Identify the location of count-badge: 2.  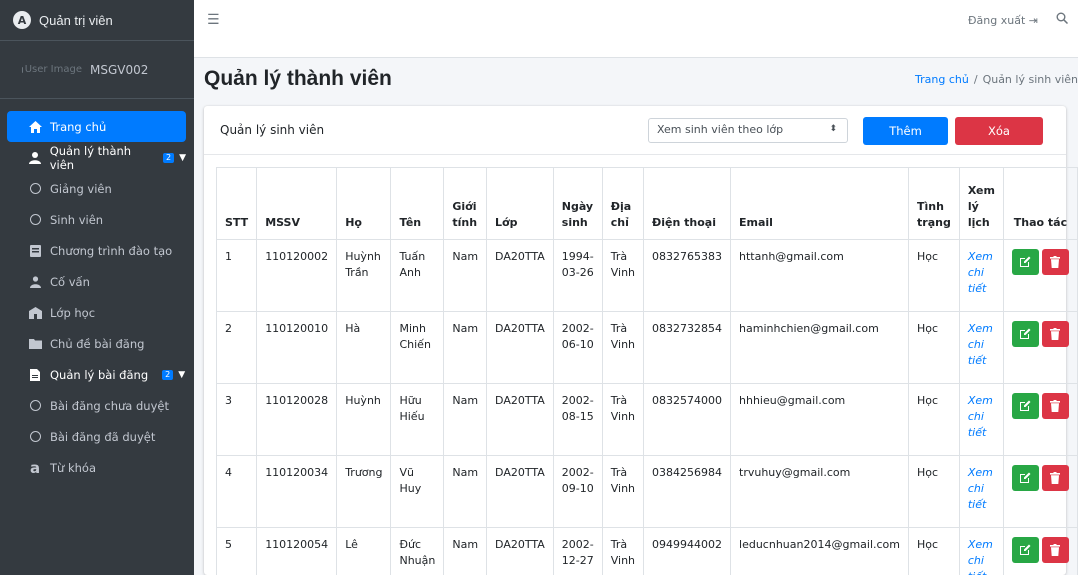
(168, 374).